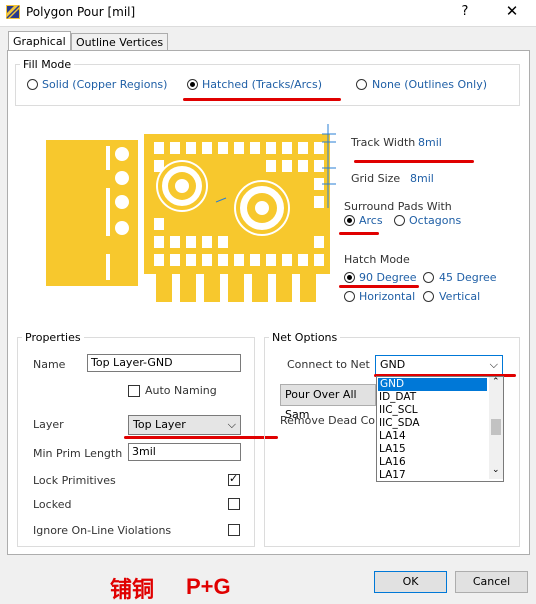  I want to click on surround-pads-label: Surround Pads With, so click(398, 206).